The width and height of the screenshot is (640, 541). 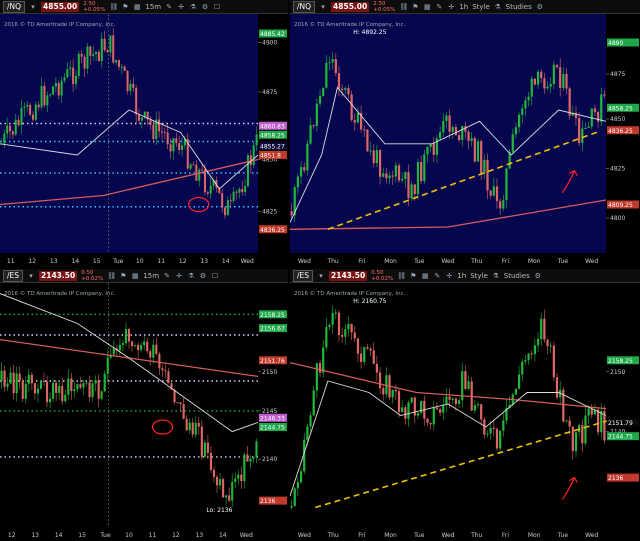 What do you see at coordinates (348, 275) in the screenshot?
I see `last-price: 2143.50` at bounding box center [348, 275].